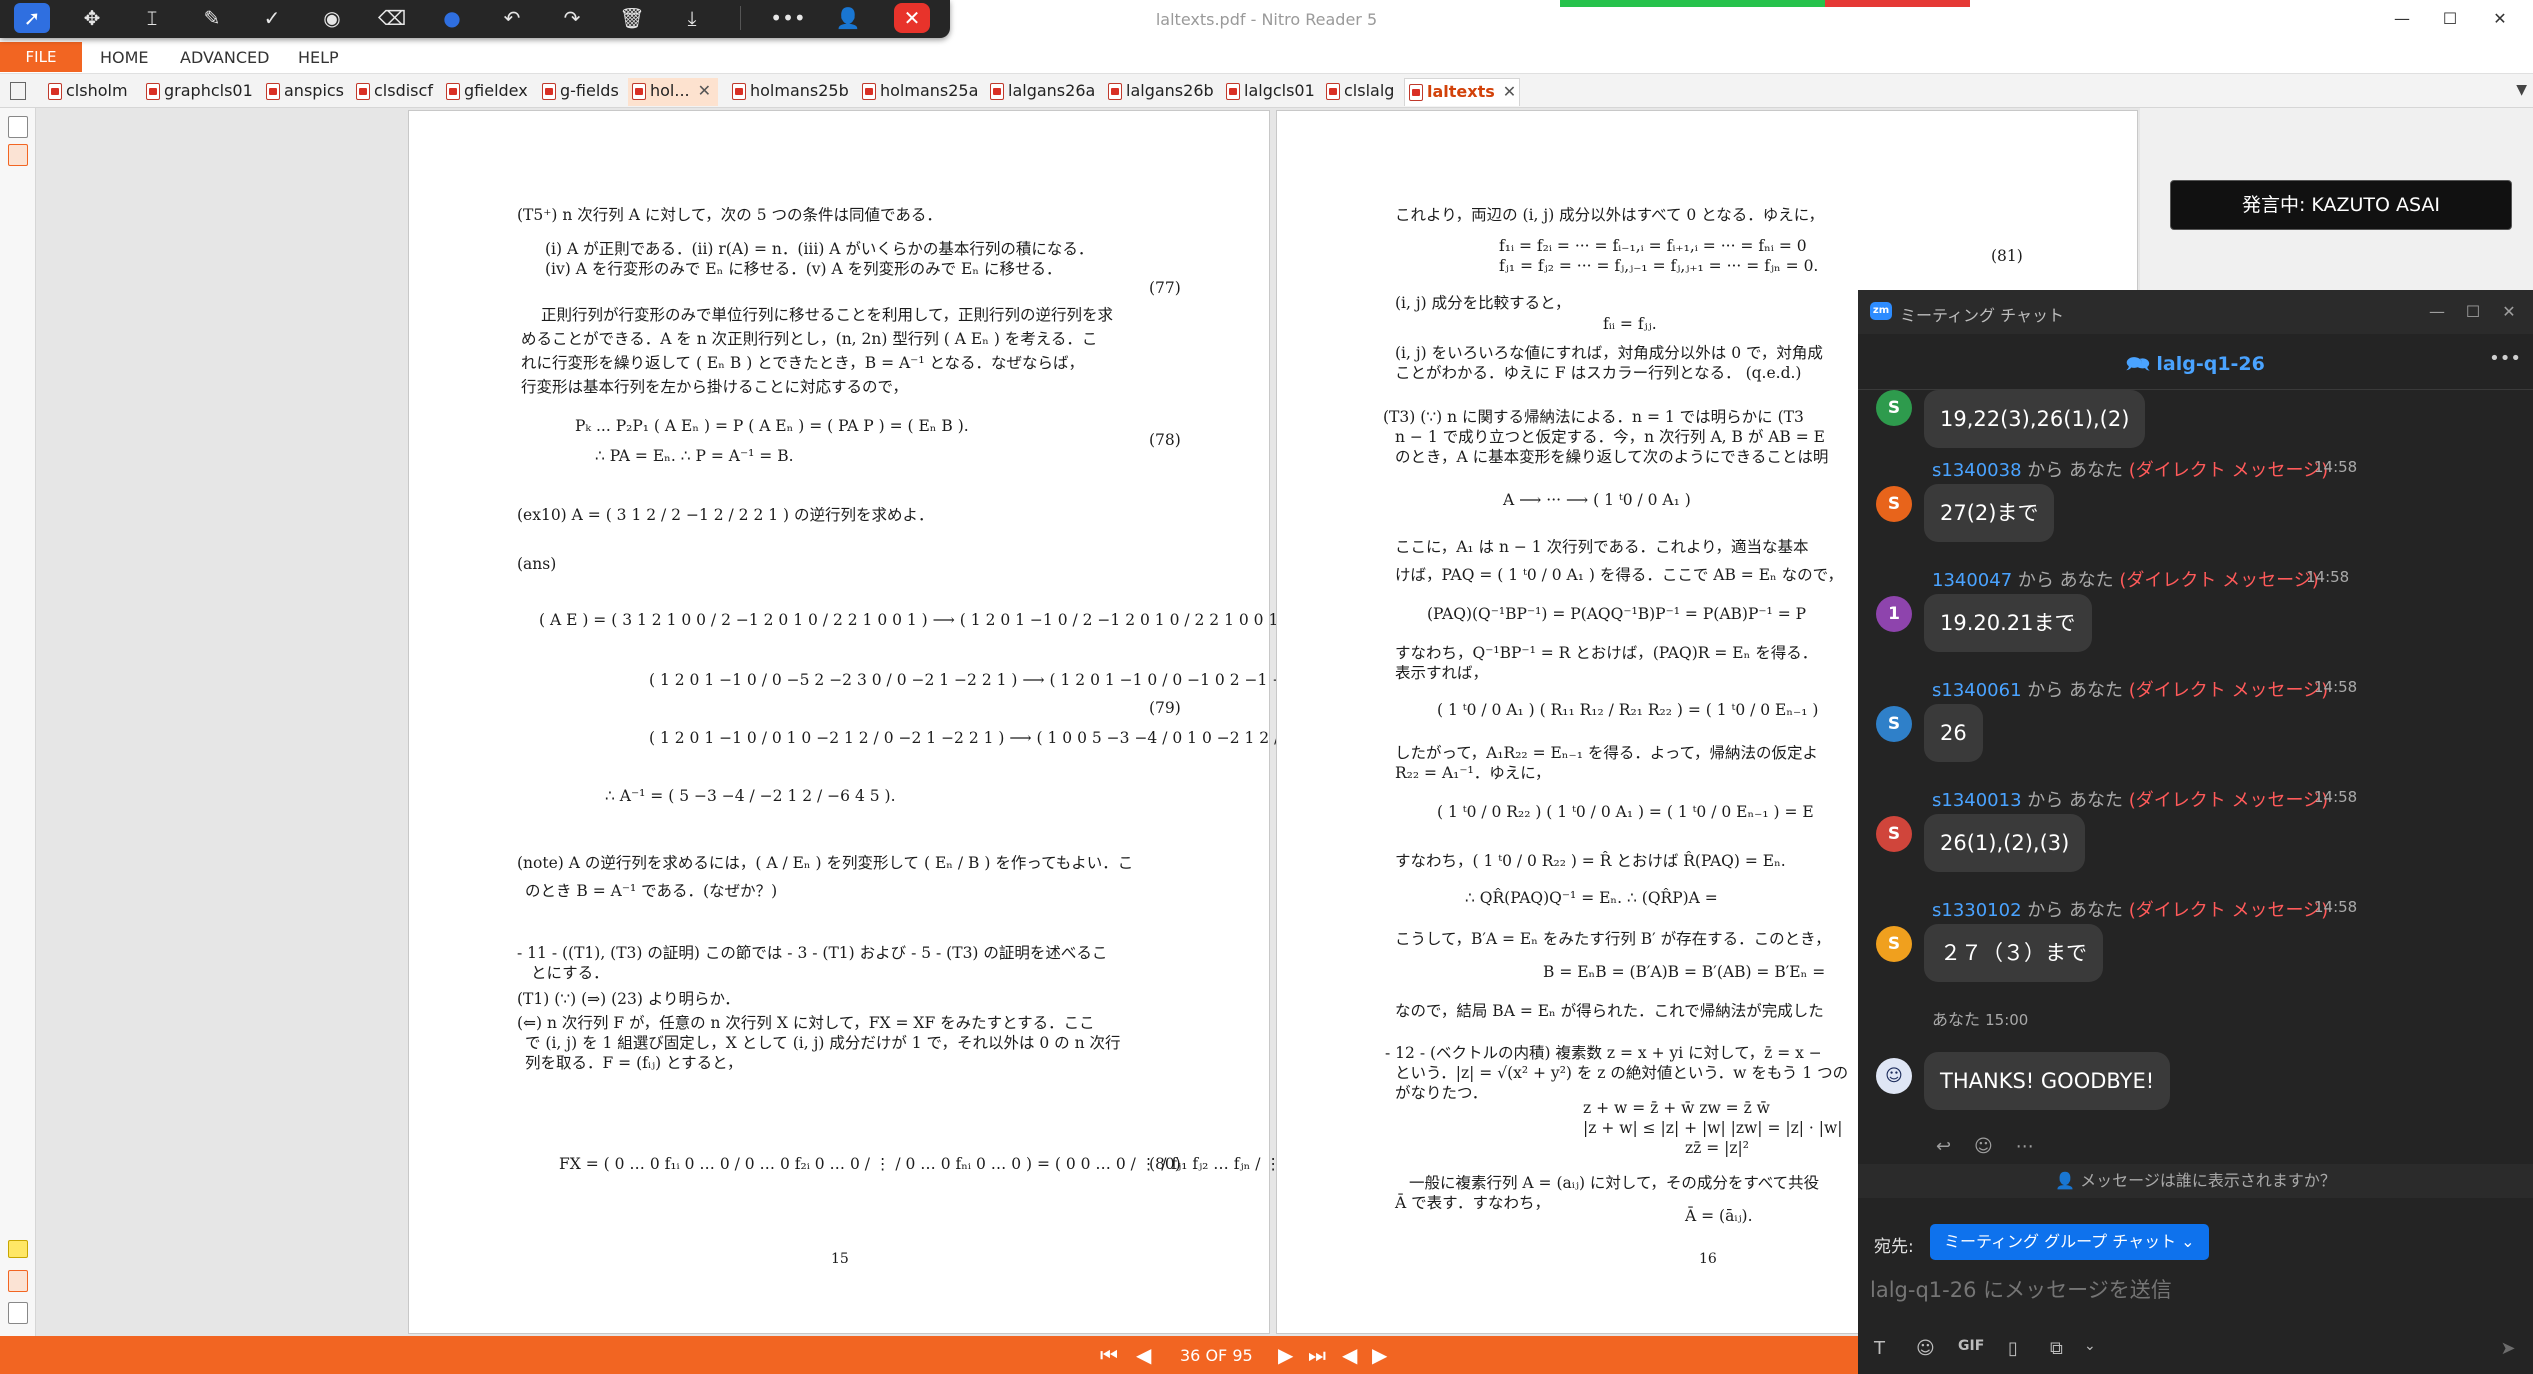 This screenshot has height=1374, width=2533. I want to click on doc-tab: clsholm, so click(86, 92).